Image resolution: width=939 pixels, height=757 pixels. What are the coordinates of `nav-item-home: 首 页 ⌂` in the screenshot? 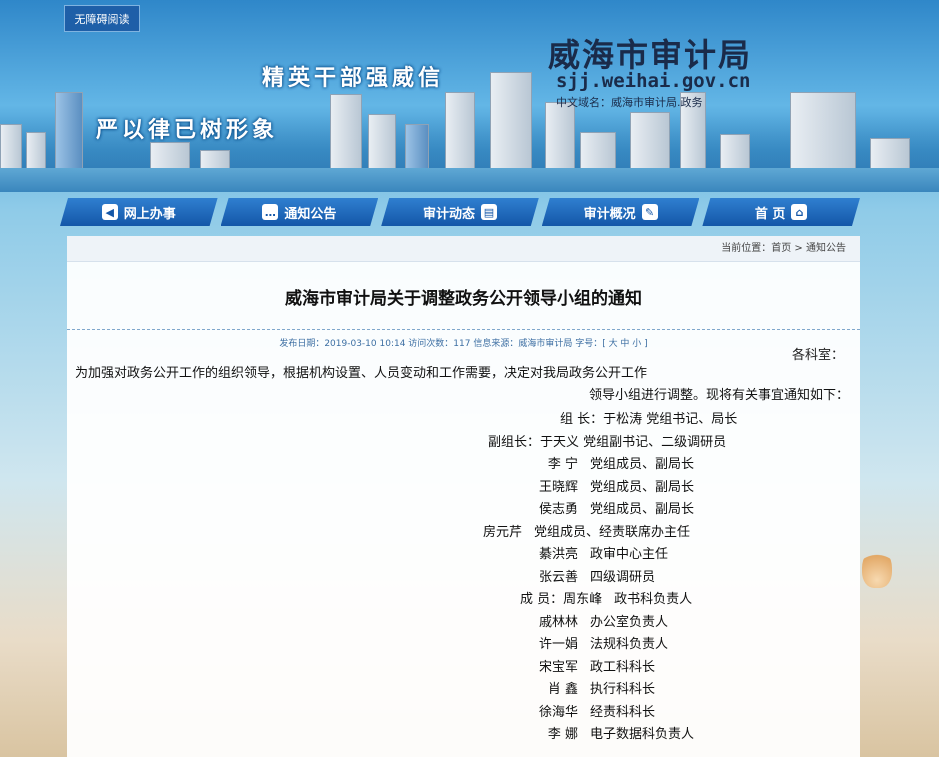 It's located at (781, 212).